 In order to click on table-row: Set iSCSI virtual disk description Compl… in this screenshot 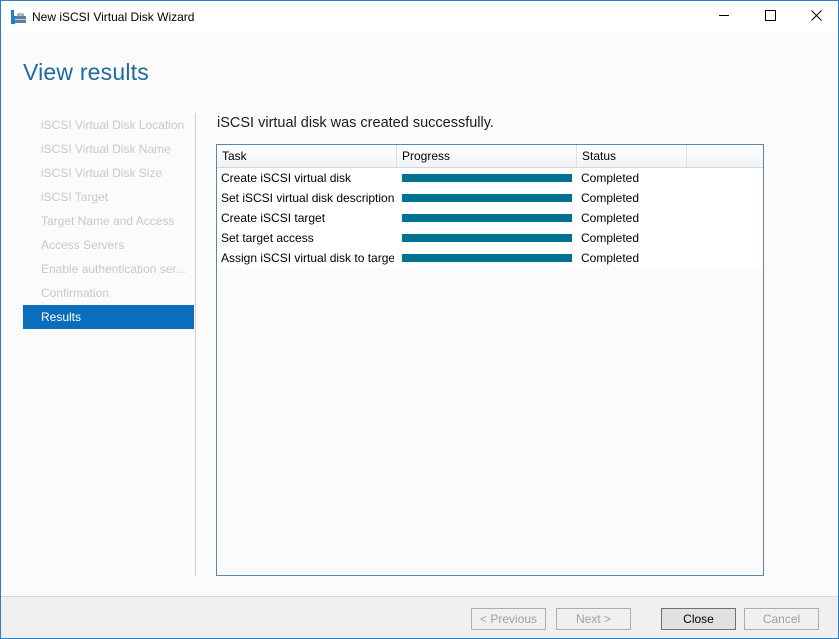, I will do `click(490, 198)`.